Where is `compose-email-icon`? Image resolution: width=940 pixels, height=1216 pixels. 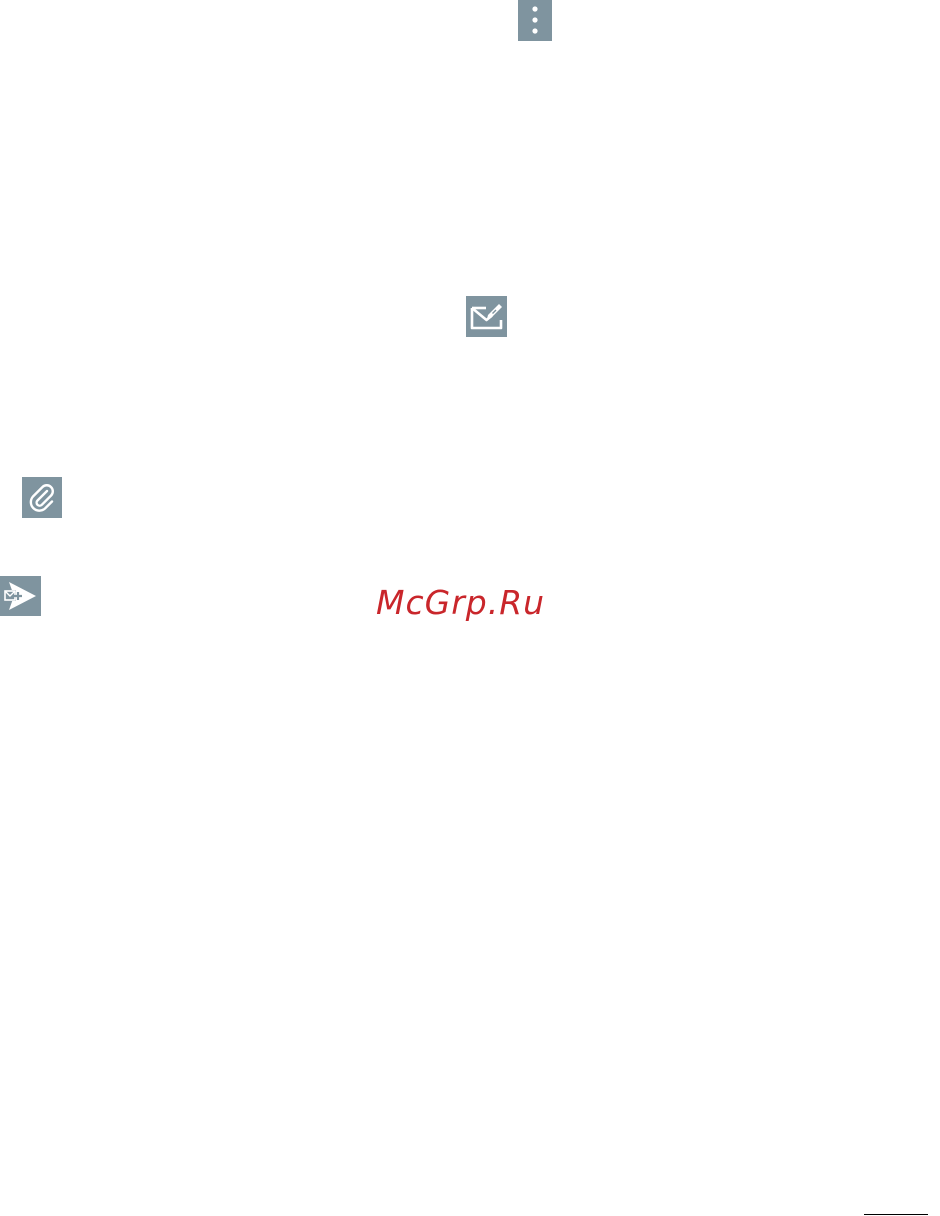
compose-email-icon is located at coordinates (486, 316).